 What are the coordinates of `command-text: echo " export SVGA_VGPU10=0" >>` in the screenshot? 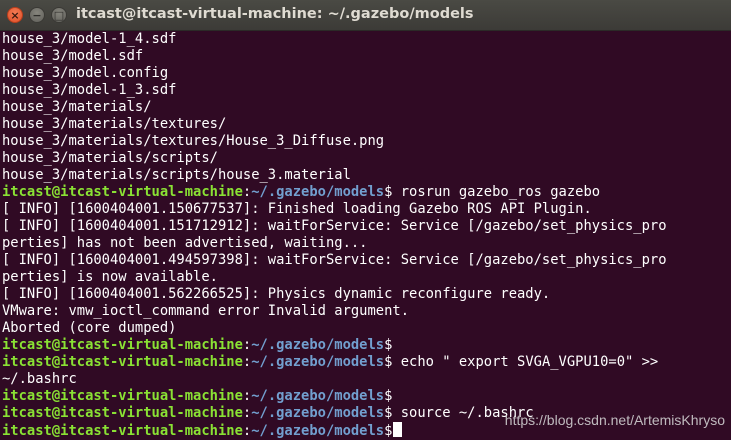 It's located at (525, 362).